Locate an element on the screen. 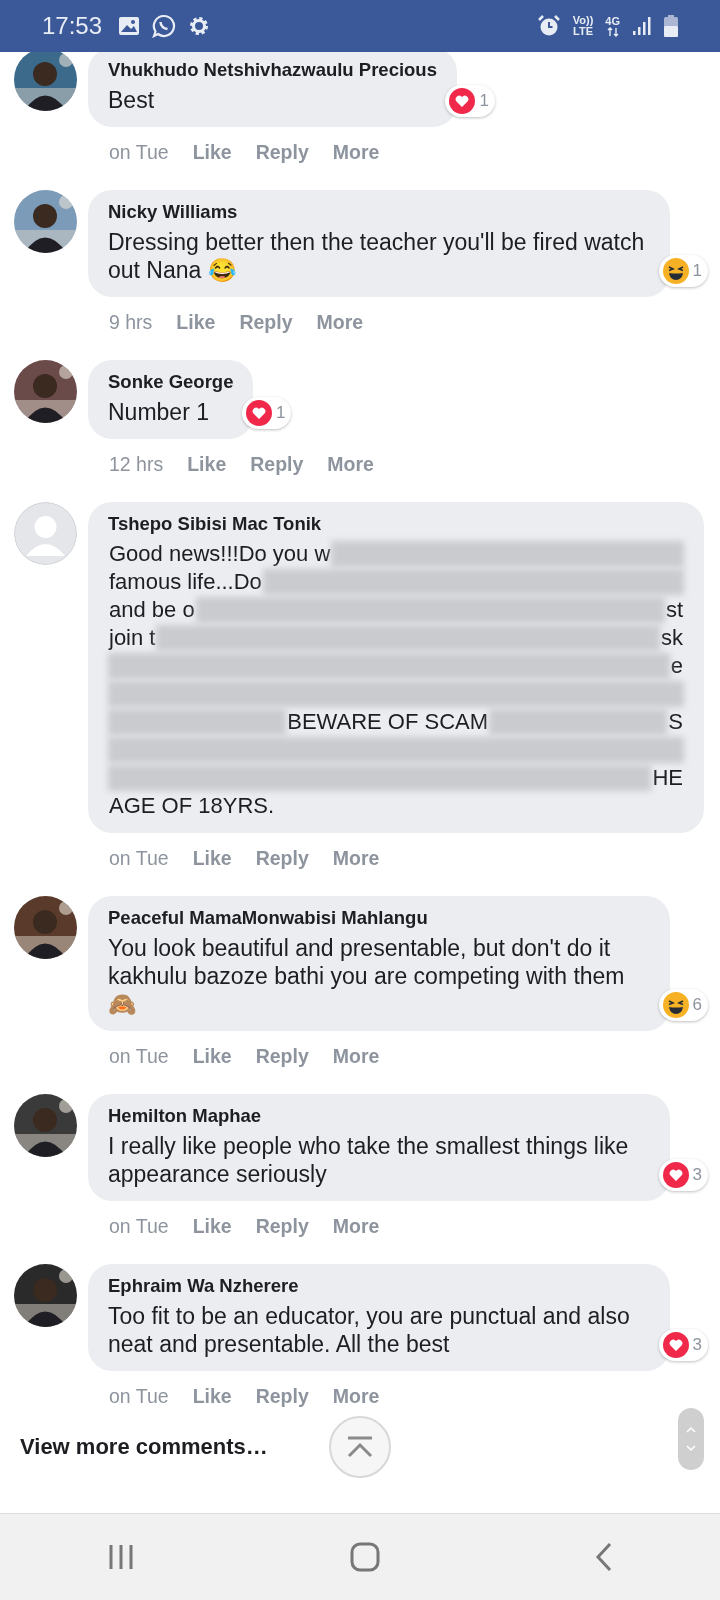  comment-text: and be o is located at coordinates (152, 610).